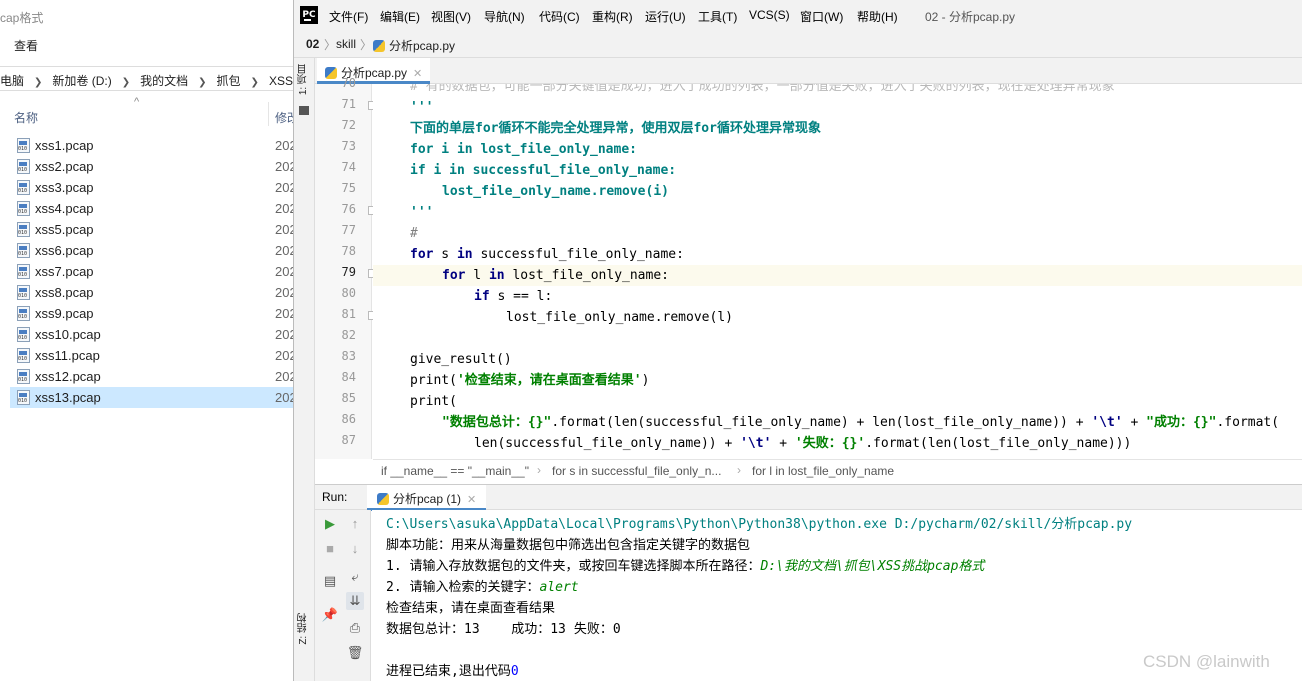  Describe the element at coordinates (330, 615) in the screenshot. I see `pin-icon: 📌` at that location.